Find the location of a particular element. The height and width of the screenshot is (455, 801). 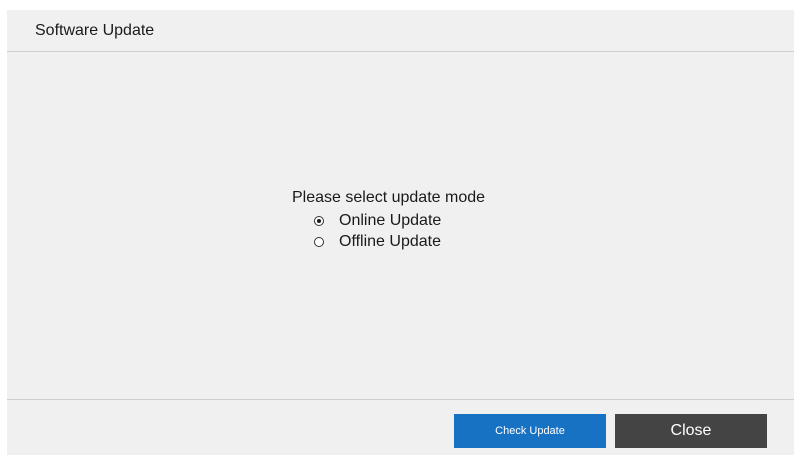

dialog-title: Software Update is located at coordinates (95, 30).